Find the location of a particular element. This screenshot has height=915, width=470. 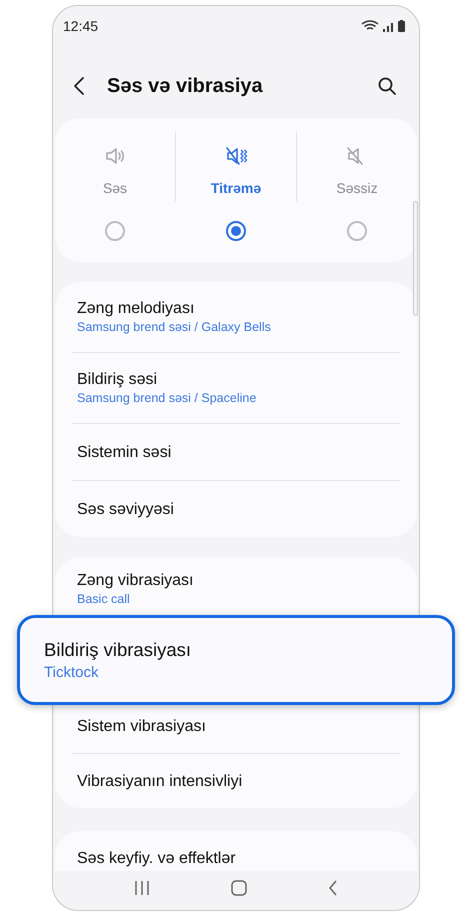

settings-item: Sistemin səsi is located at coordinates (236, 452).